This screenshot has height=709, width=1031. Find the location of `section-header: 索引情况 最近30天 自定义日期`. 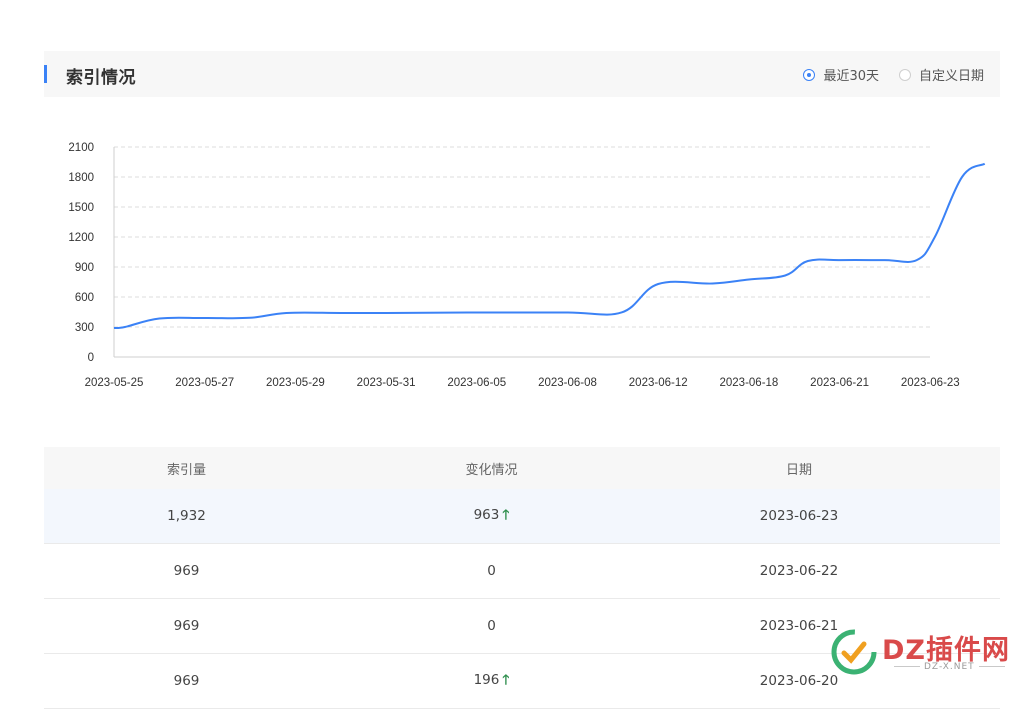

section-header: 索引情况 最近30天 自定义日期 is located at coordinates (522, 74).